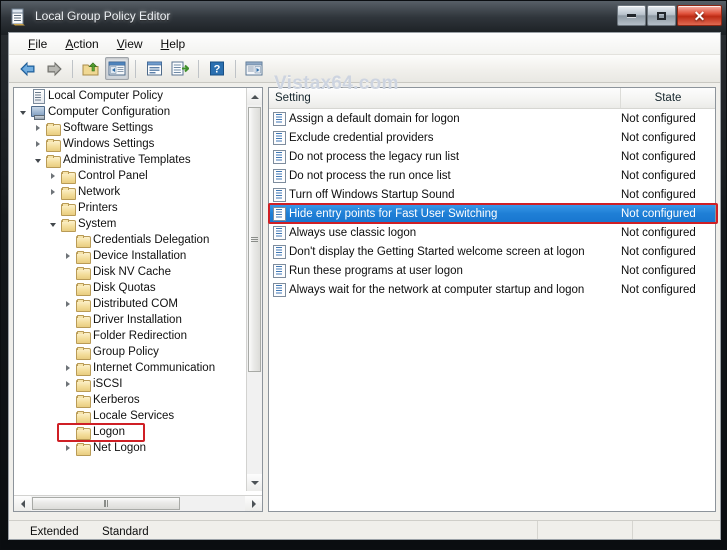  I want to click on up-one-level-button, so click(91, 68).